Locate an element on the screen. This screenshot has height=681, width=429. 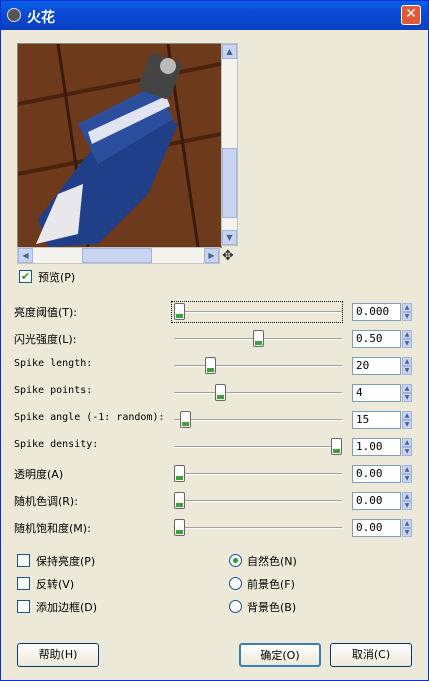
scroll-down-icon: ▼ is located at coordinates (229, 237).